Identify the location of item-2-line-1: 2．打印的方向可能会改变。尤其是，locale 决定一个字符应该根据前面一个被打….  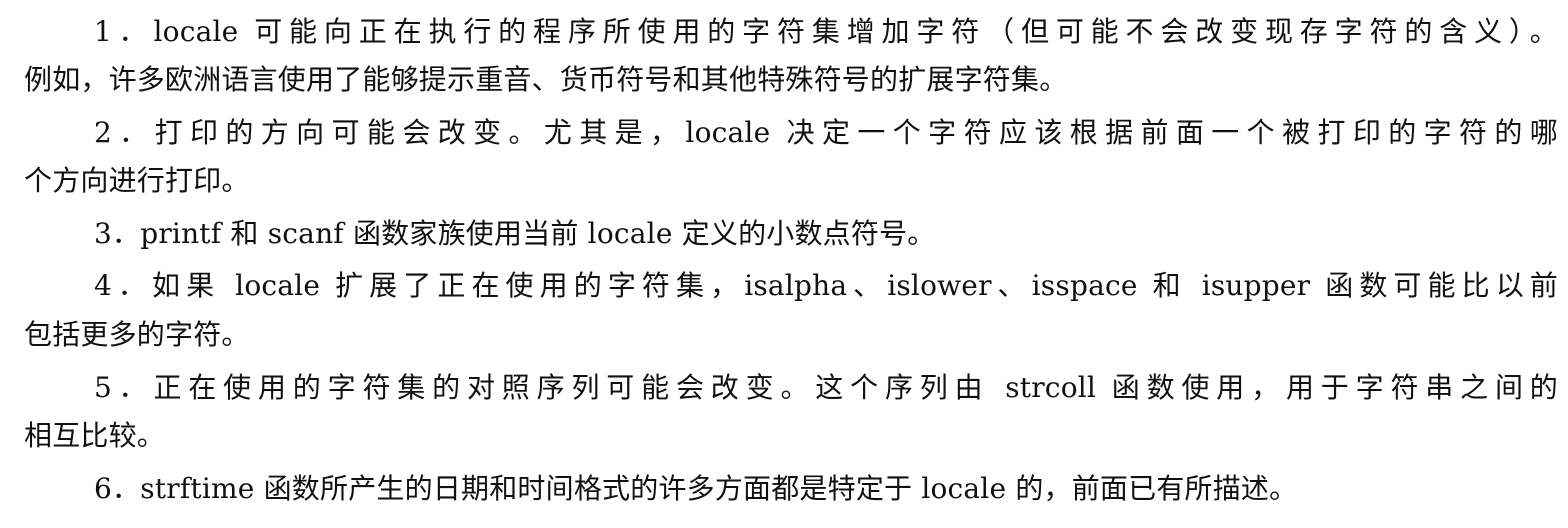
(826, 132).